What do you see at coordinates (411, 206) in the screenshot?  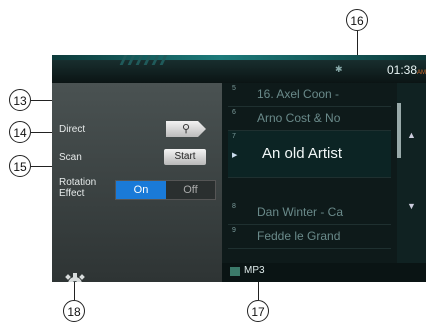 I see `scroll-down-icon: ▼` at bounding box center [411, 206].